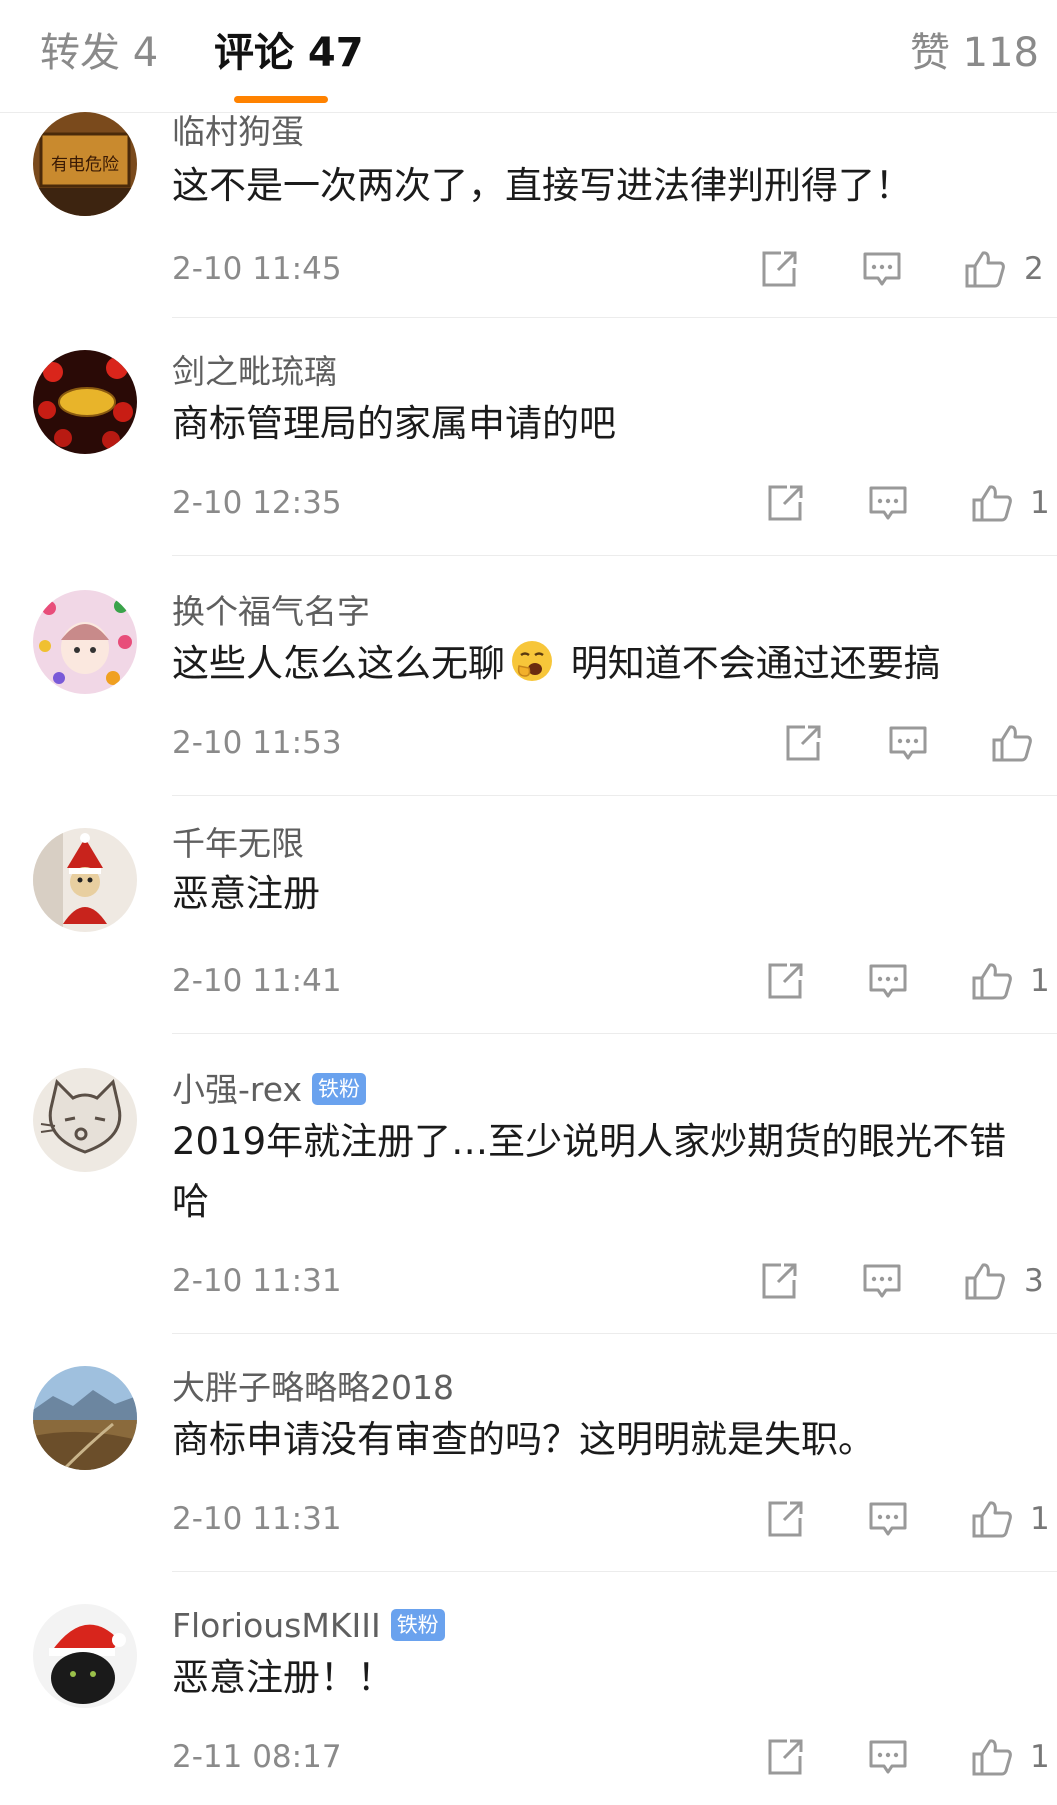 Image resolution: width=1057 pixels, height=1805 pixels. I want to click on comment-text: 恶意注册！！, so click(283, 1677).